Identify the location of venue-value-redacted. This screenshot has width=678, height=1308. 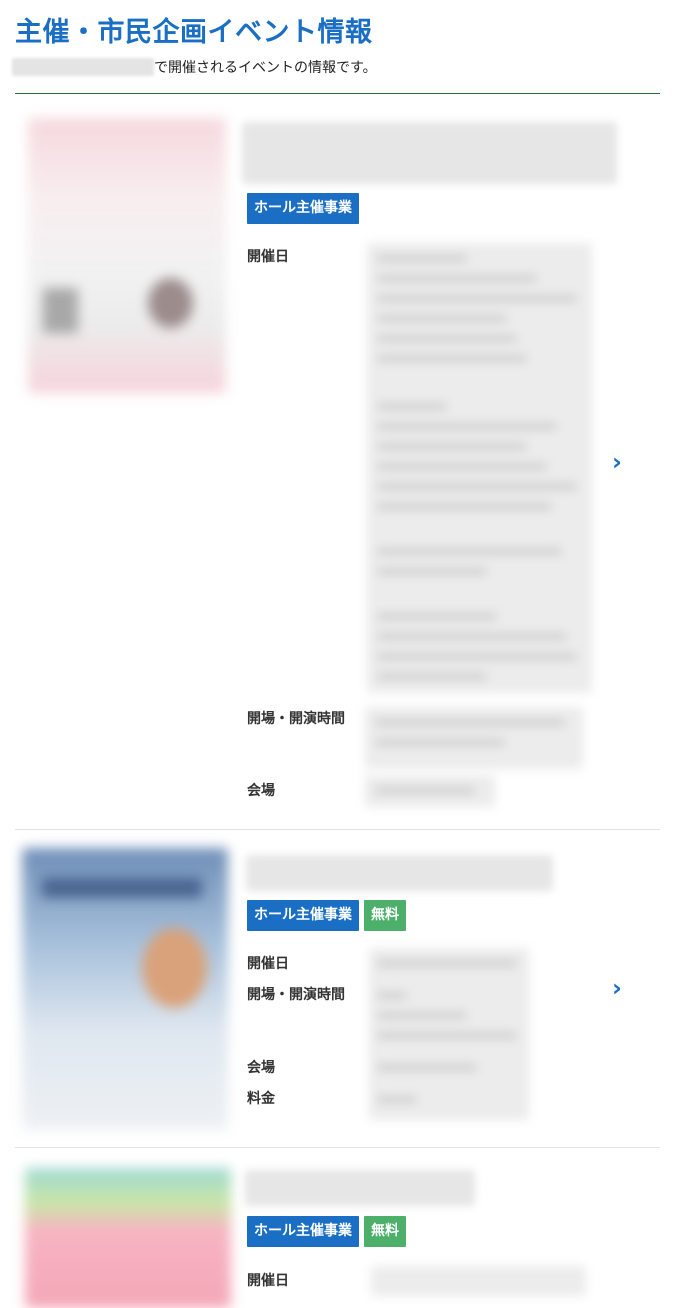
(430, 791).